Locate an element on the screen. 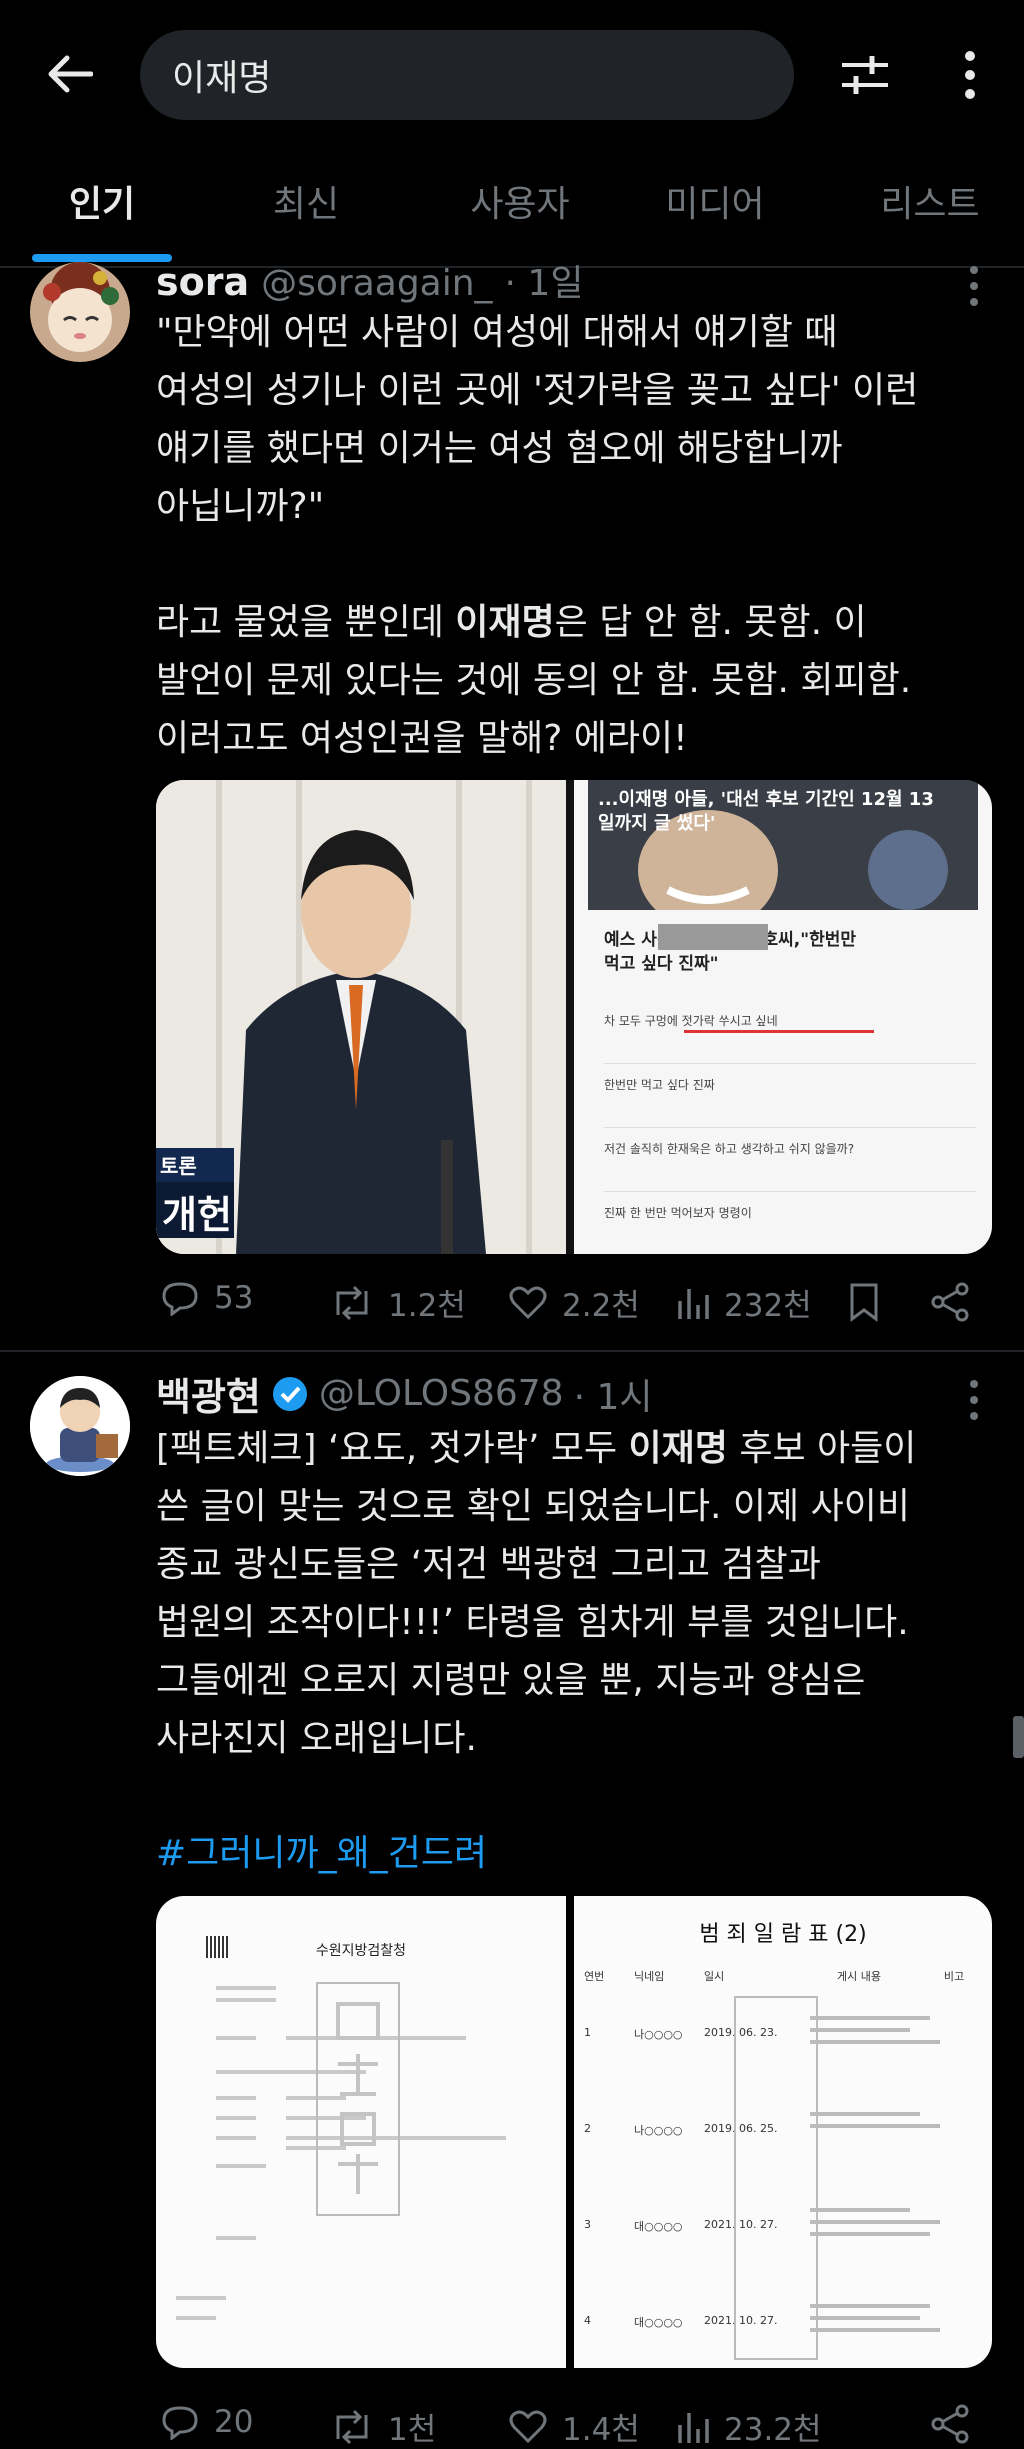  tweet-line: 발언이 문제 있다는 것에 동의 안 함. 못함. 회피함. is located at coordinates (534, 680).